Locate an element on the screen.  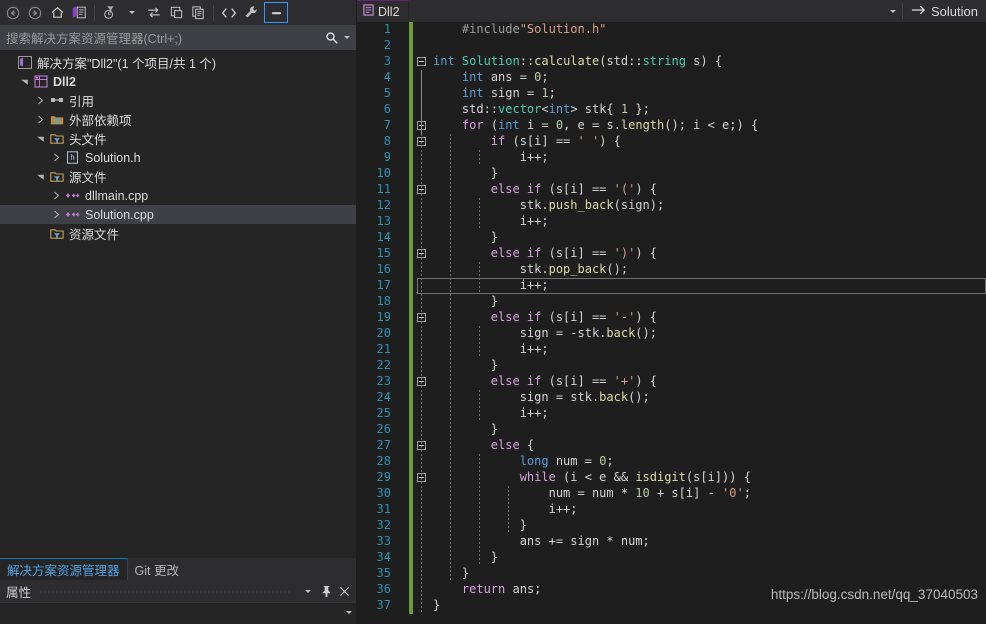
code-view-icon is located at coordinates (229, 12).